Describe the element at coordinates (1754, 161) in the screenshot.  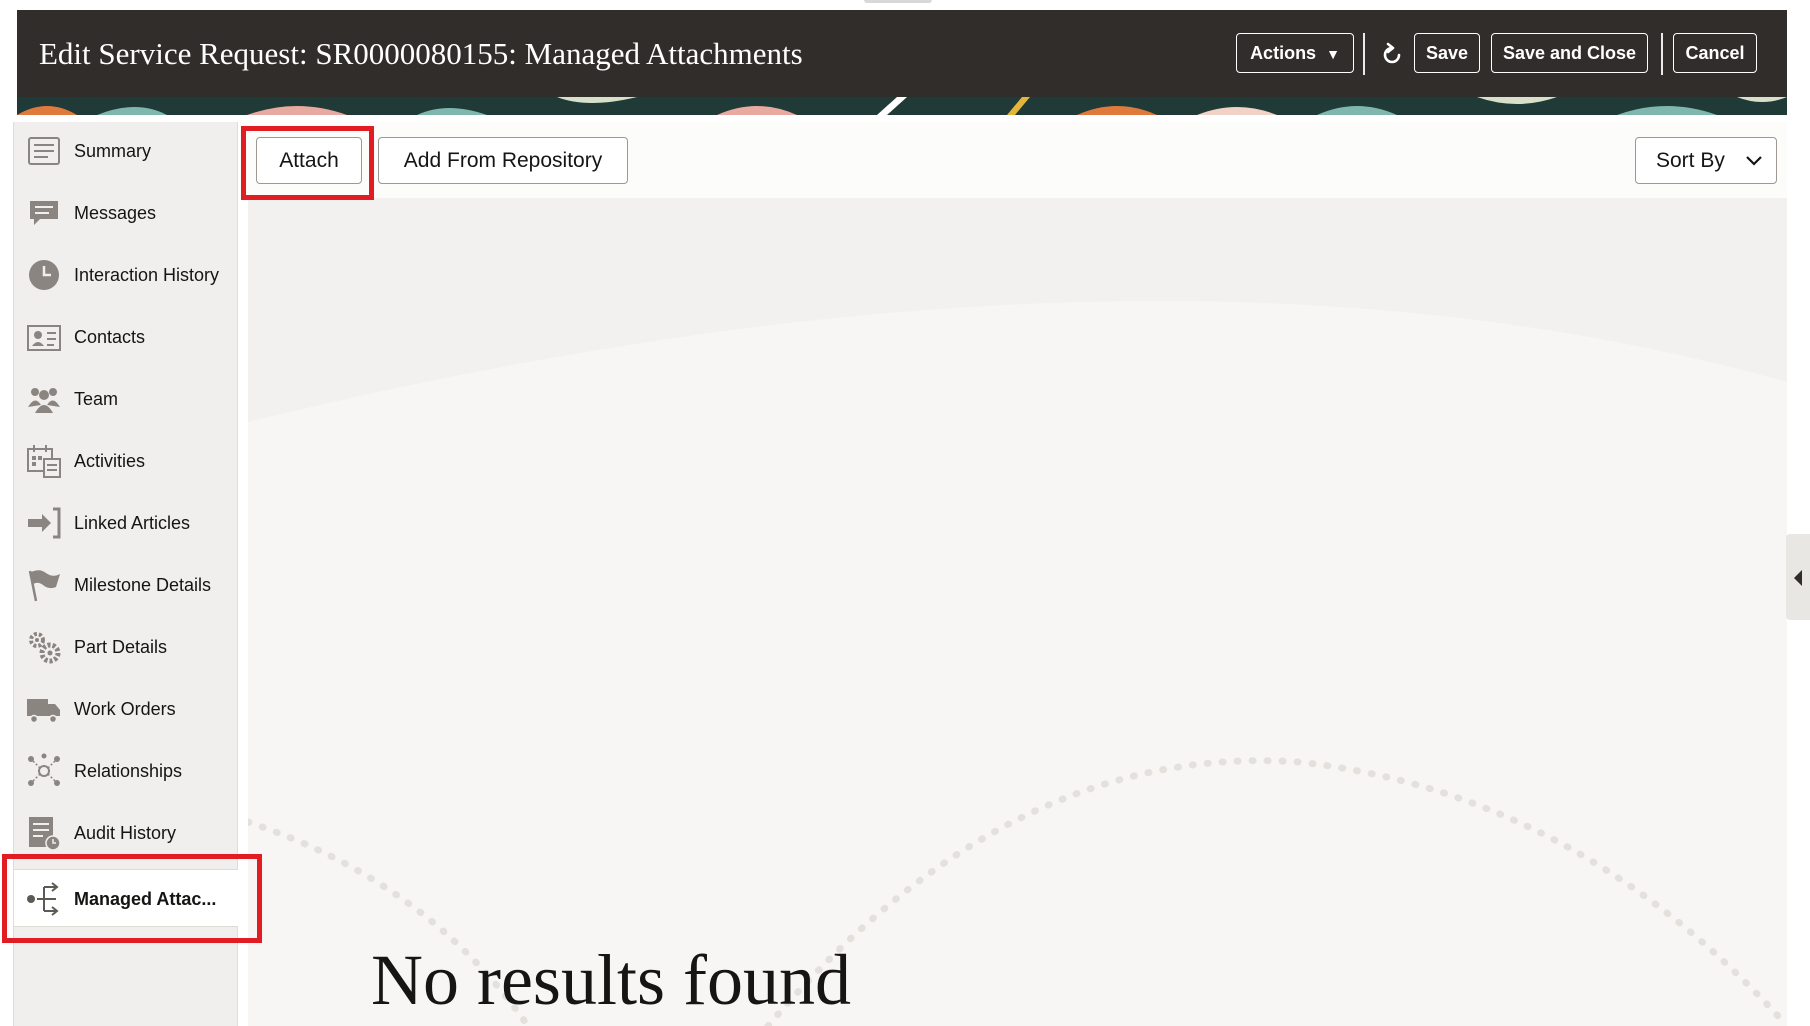
I see `chevron-down-icon` at that location.